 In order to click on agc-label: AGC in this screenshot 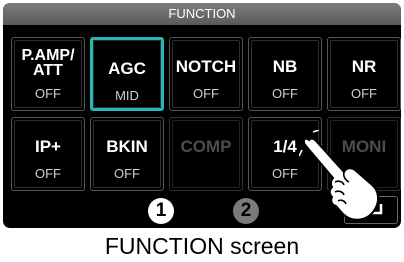, I will do `click(127, 68)`.